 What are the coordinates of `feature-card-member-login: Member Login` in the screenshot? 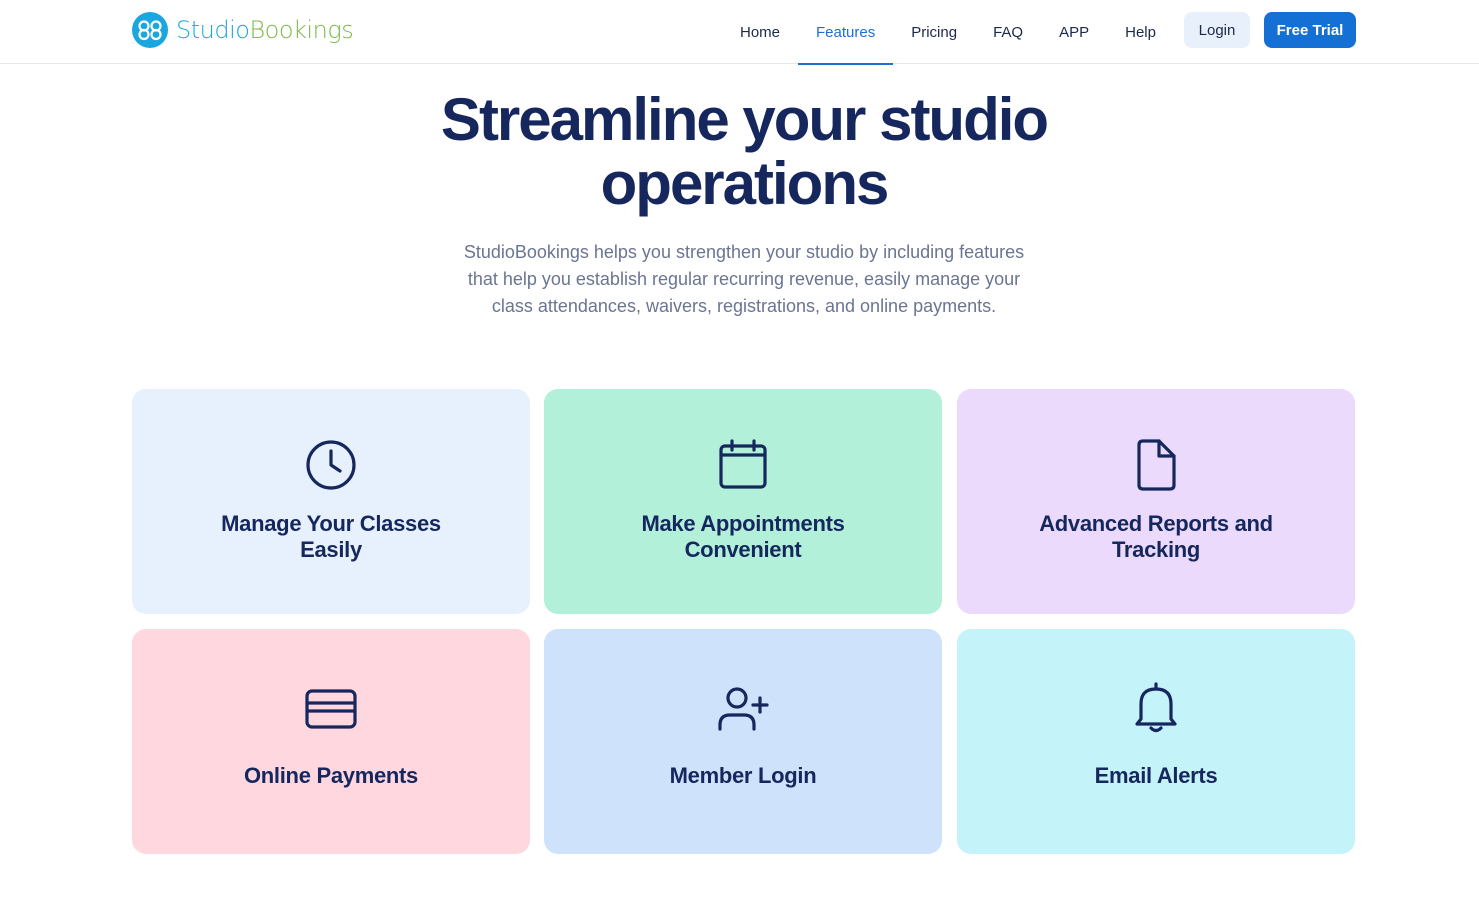 It's located at (743, 741).